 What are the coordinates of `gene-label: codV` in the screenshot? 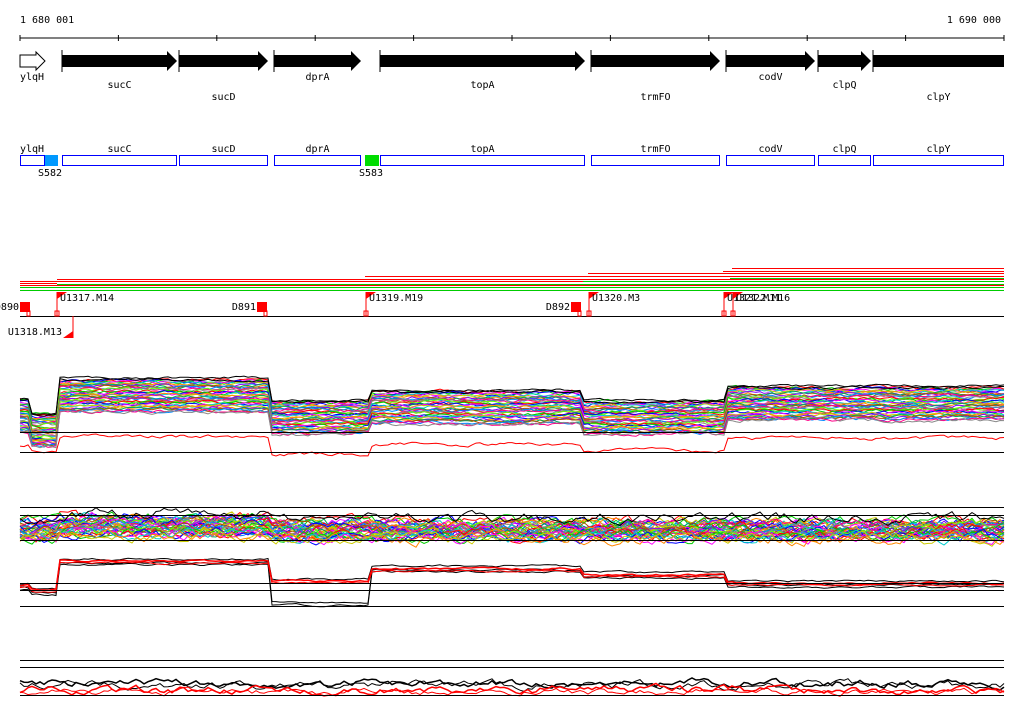 It's located at (770, 77).